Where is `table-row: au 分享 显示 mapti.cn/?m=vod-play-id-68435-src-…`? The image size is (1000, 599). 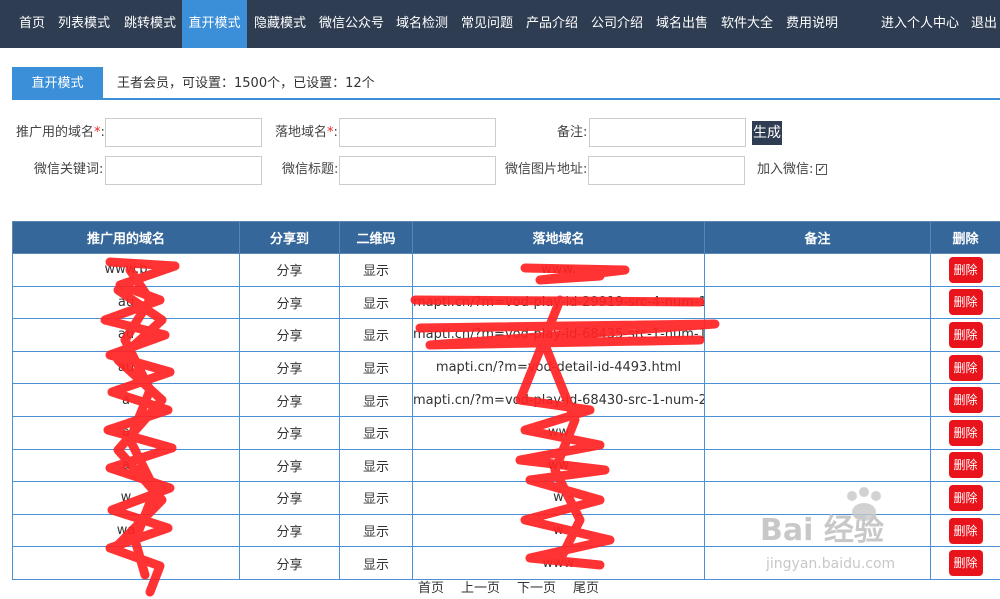
table-row: au 分享 显示 mapti.cn/?m=vod-play-id-68435-src-… is located at coordinates (506, 335).